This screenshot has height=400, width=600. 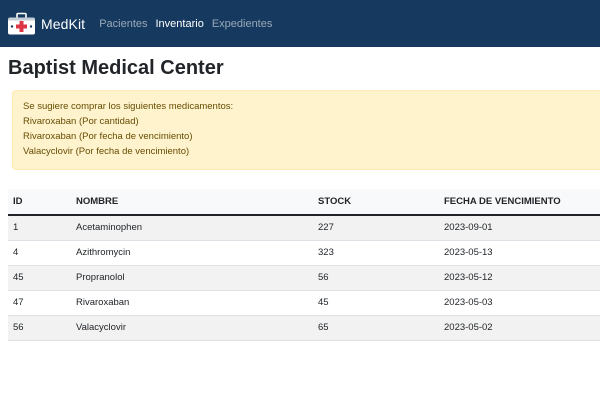 What do you see at coordinates (519, 253) in the screenshot?
I see `cell-fecha: 2023-05-13` at bounding box center [519, 253].